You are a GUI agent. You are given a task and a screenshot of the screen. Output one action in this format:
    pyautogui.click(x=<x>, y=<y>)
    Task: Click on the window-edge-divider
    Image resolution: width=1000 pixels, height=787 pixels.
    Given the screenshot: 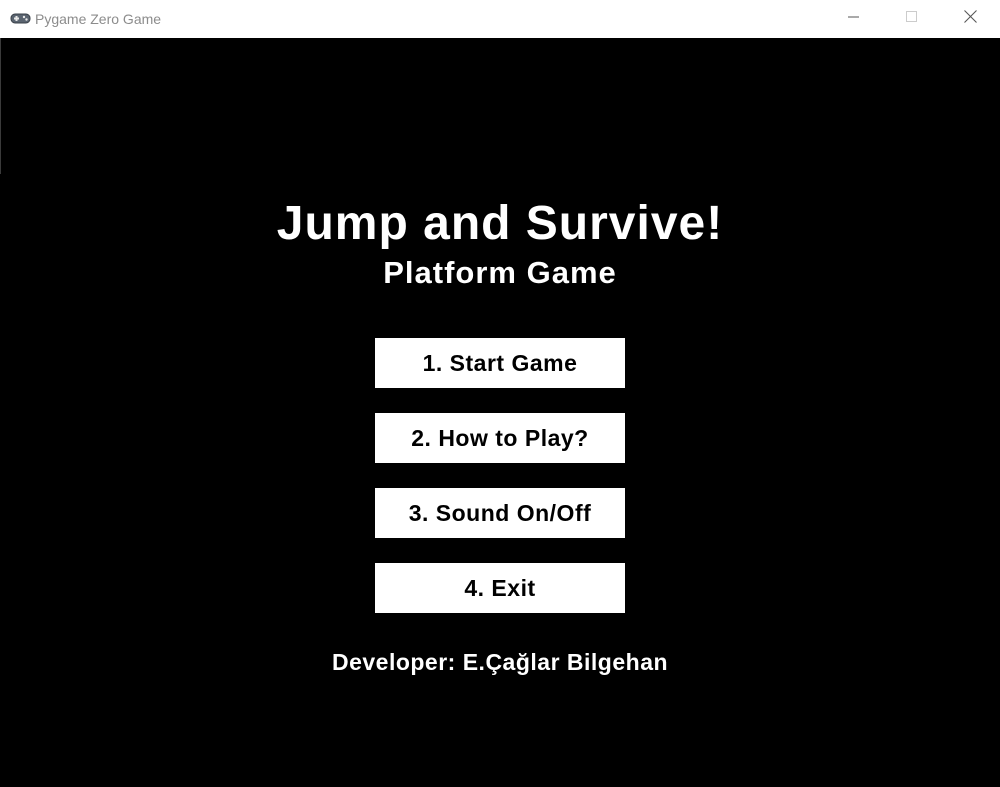 What is the action you would take?
    pyautogui.click(x=0, y=106)
    